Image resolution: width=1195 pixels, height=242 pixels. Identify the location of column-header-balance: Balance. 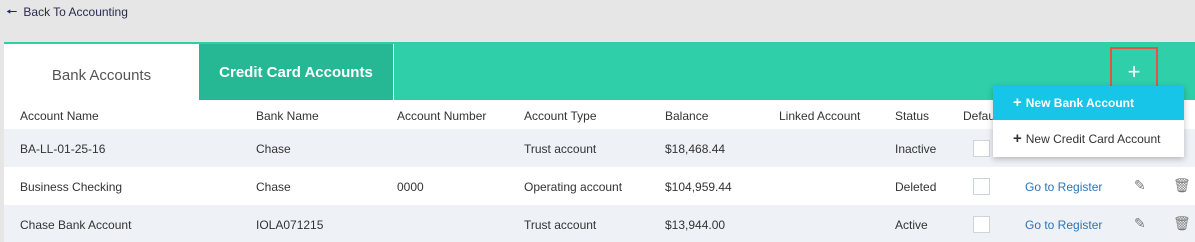
(686, 116).